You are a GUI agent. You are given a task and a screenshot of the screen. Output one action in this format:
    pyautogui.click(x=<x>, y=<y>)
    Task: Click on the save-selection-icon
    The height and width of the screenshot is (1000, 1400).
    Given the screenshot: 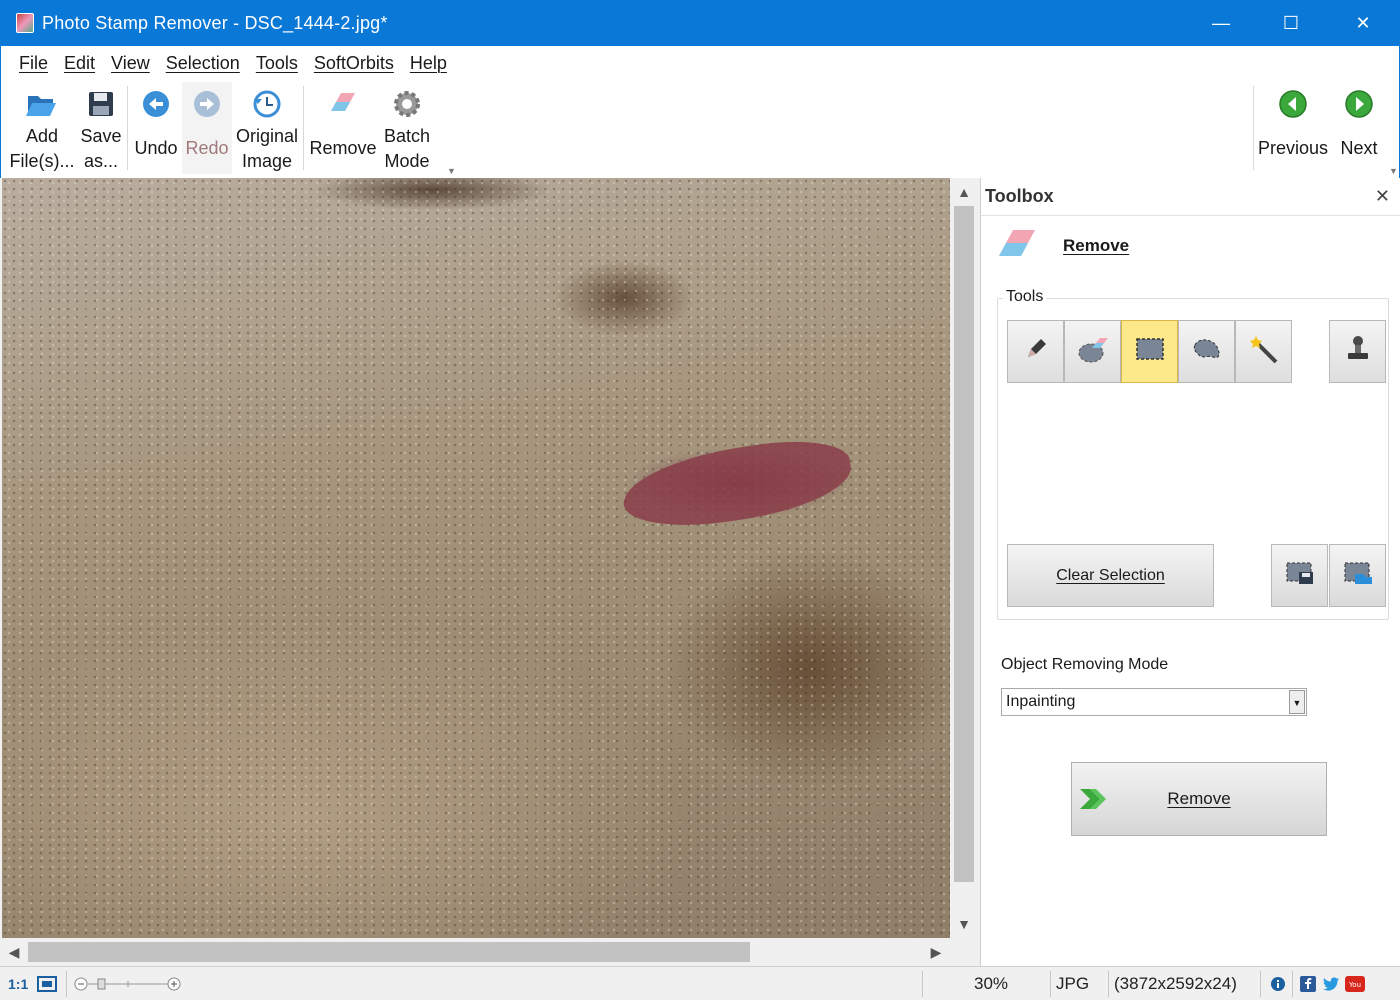 What is the action you would take?
    pyautogui.click(x=1300, y=575)
    